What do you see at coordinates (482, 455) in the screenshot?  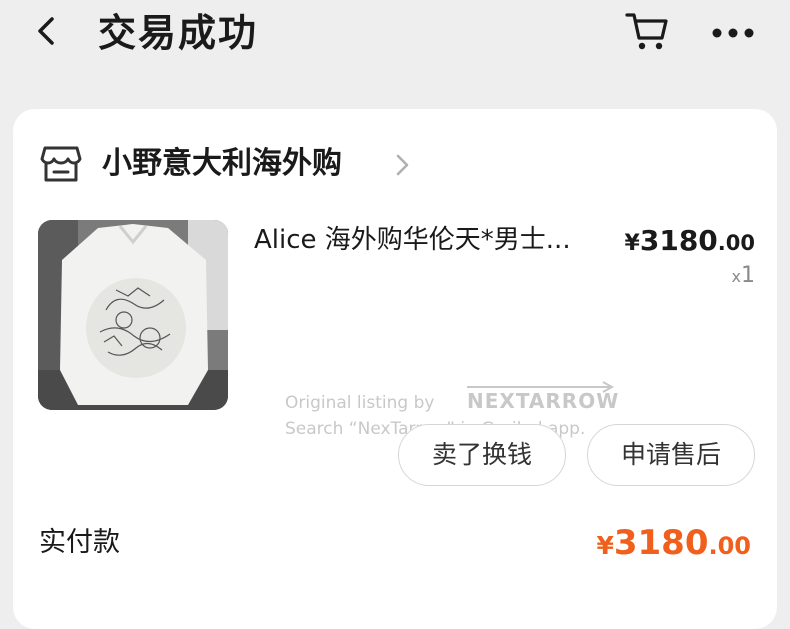 I see `sell-button: 卖了换钱` at bounding box center [482, 455].